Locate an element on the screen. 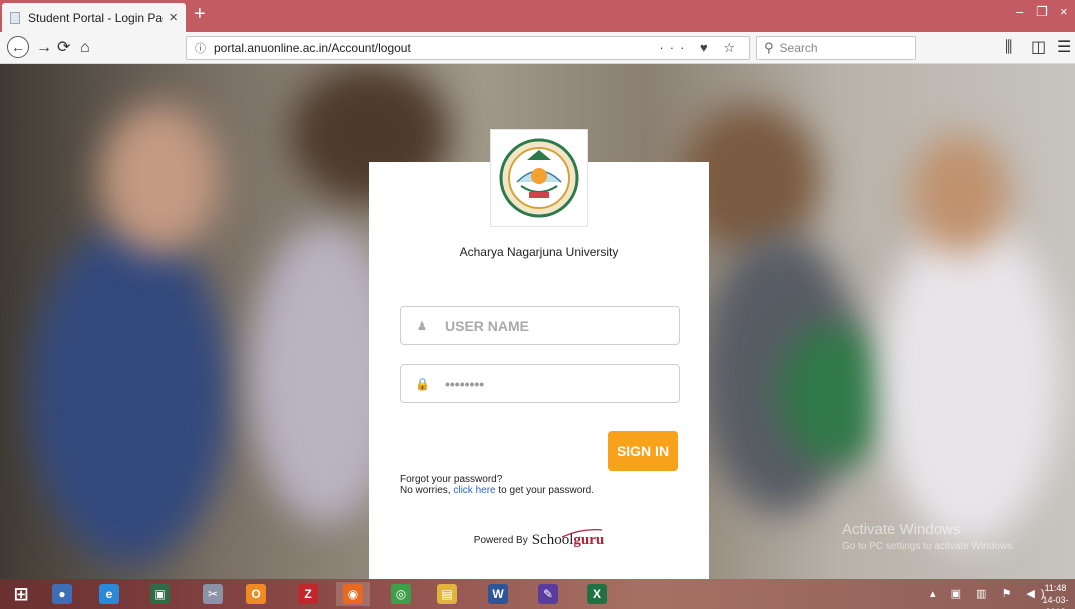 This screenshot has height=609, width=1075. start-icon: ⊞ is located at coordinates (21, 593).